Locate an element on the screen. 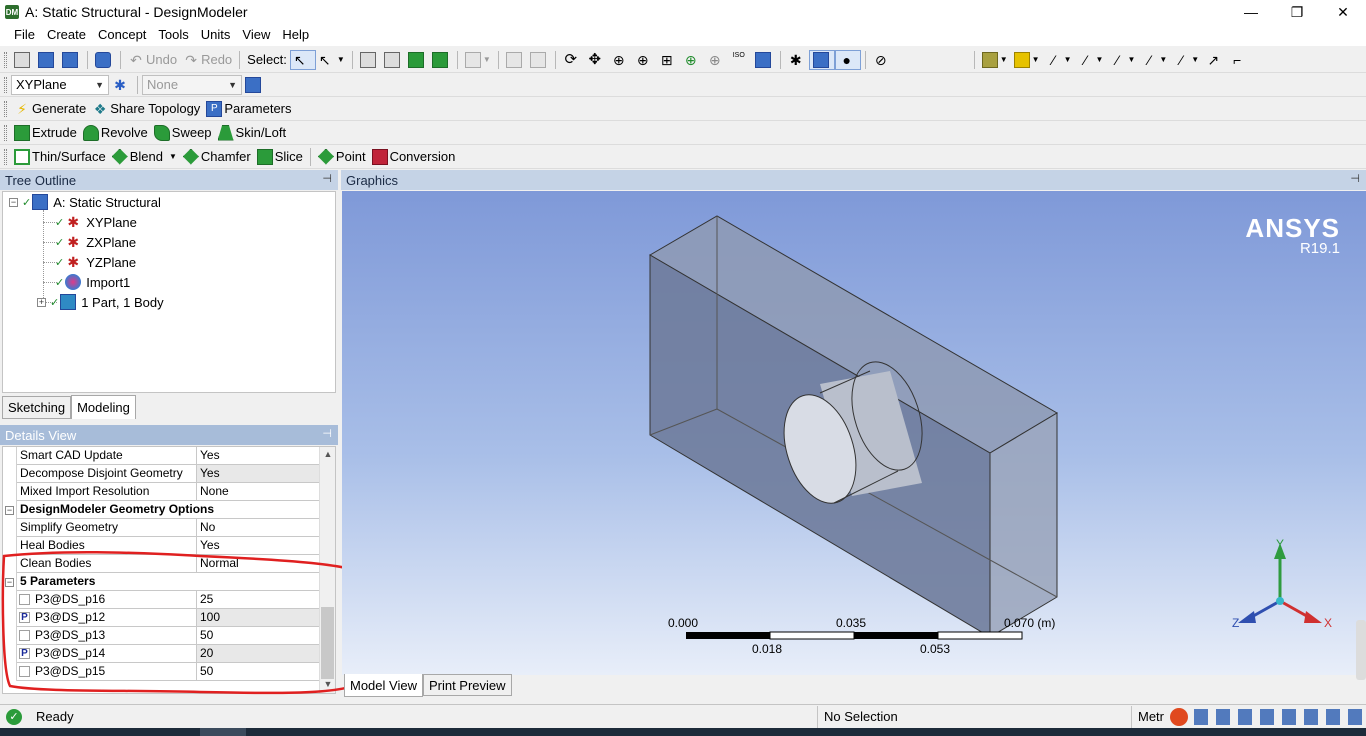 Image resolution: width=1366 pixels, height=736 pixels. chamfer-button: Chamfer is located at coordinates (217, 157).